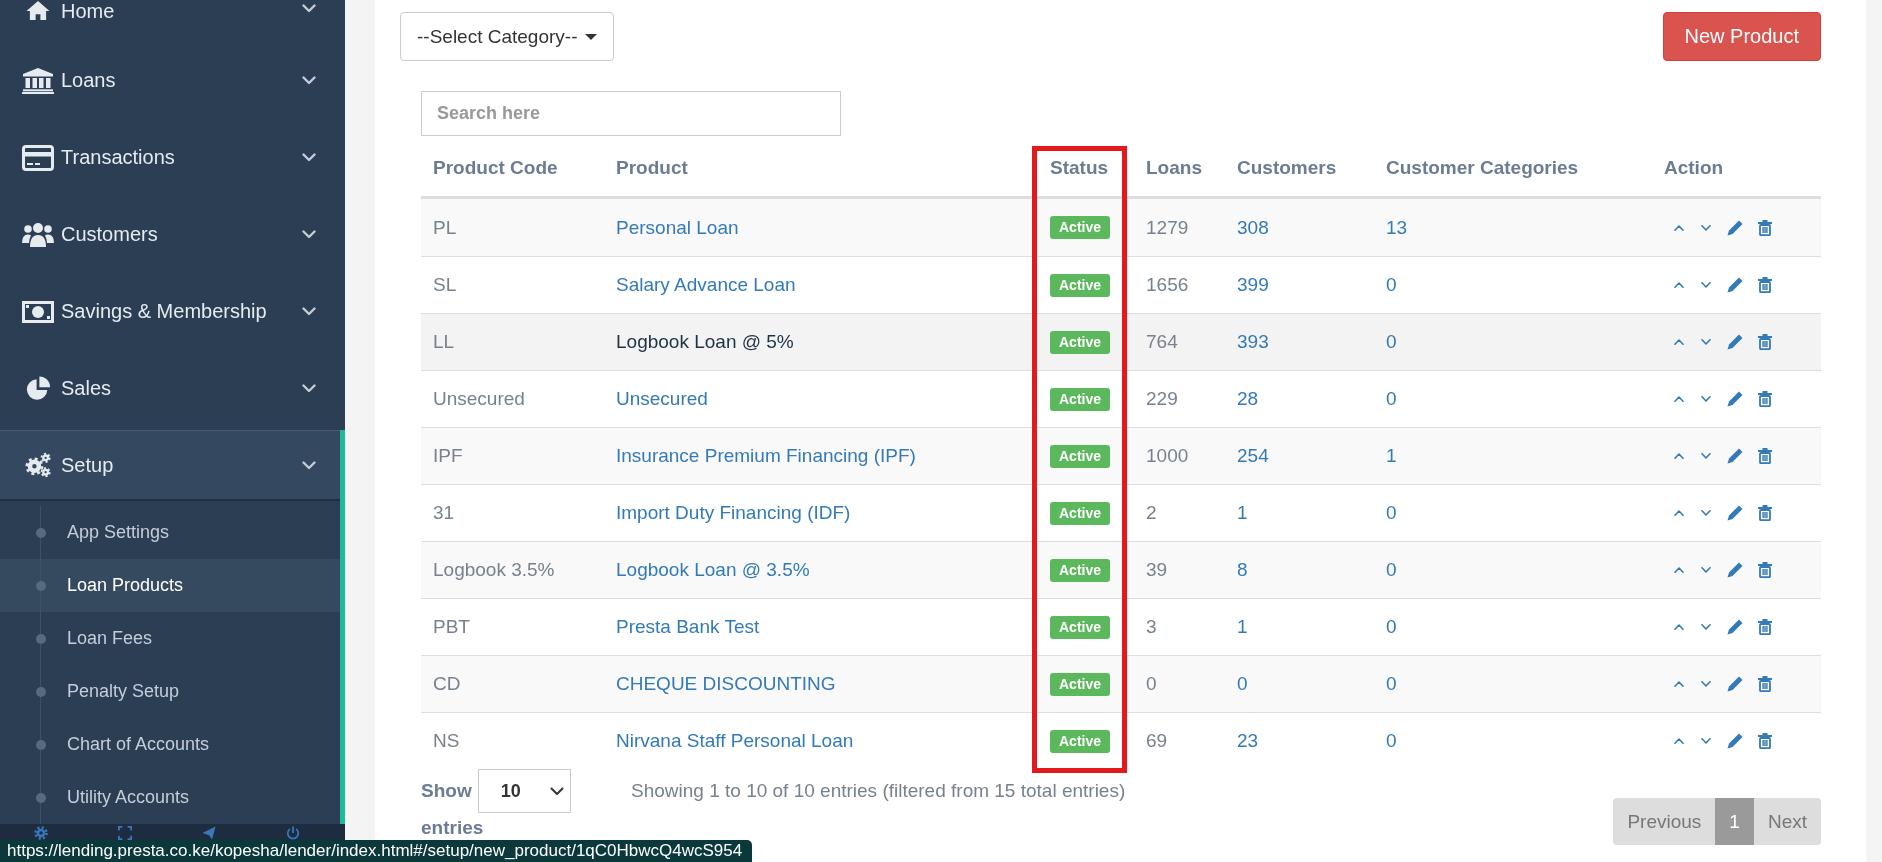 The image size is (1882, 862). What do you see at coordinates (713, 570) in the screenshot?
I see `product-link: Logbook Loan @ 3.5%` at bounding box center [713, 570].